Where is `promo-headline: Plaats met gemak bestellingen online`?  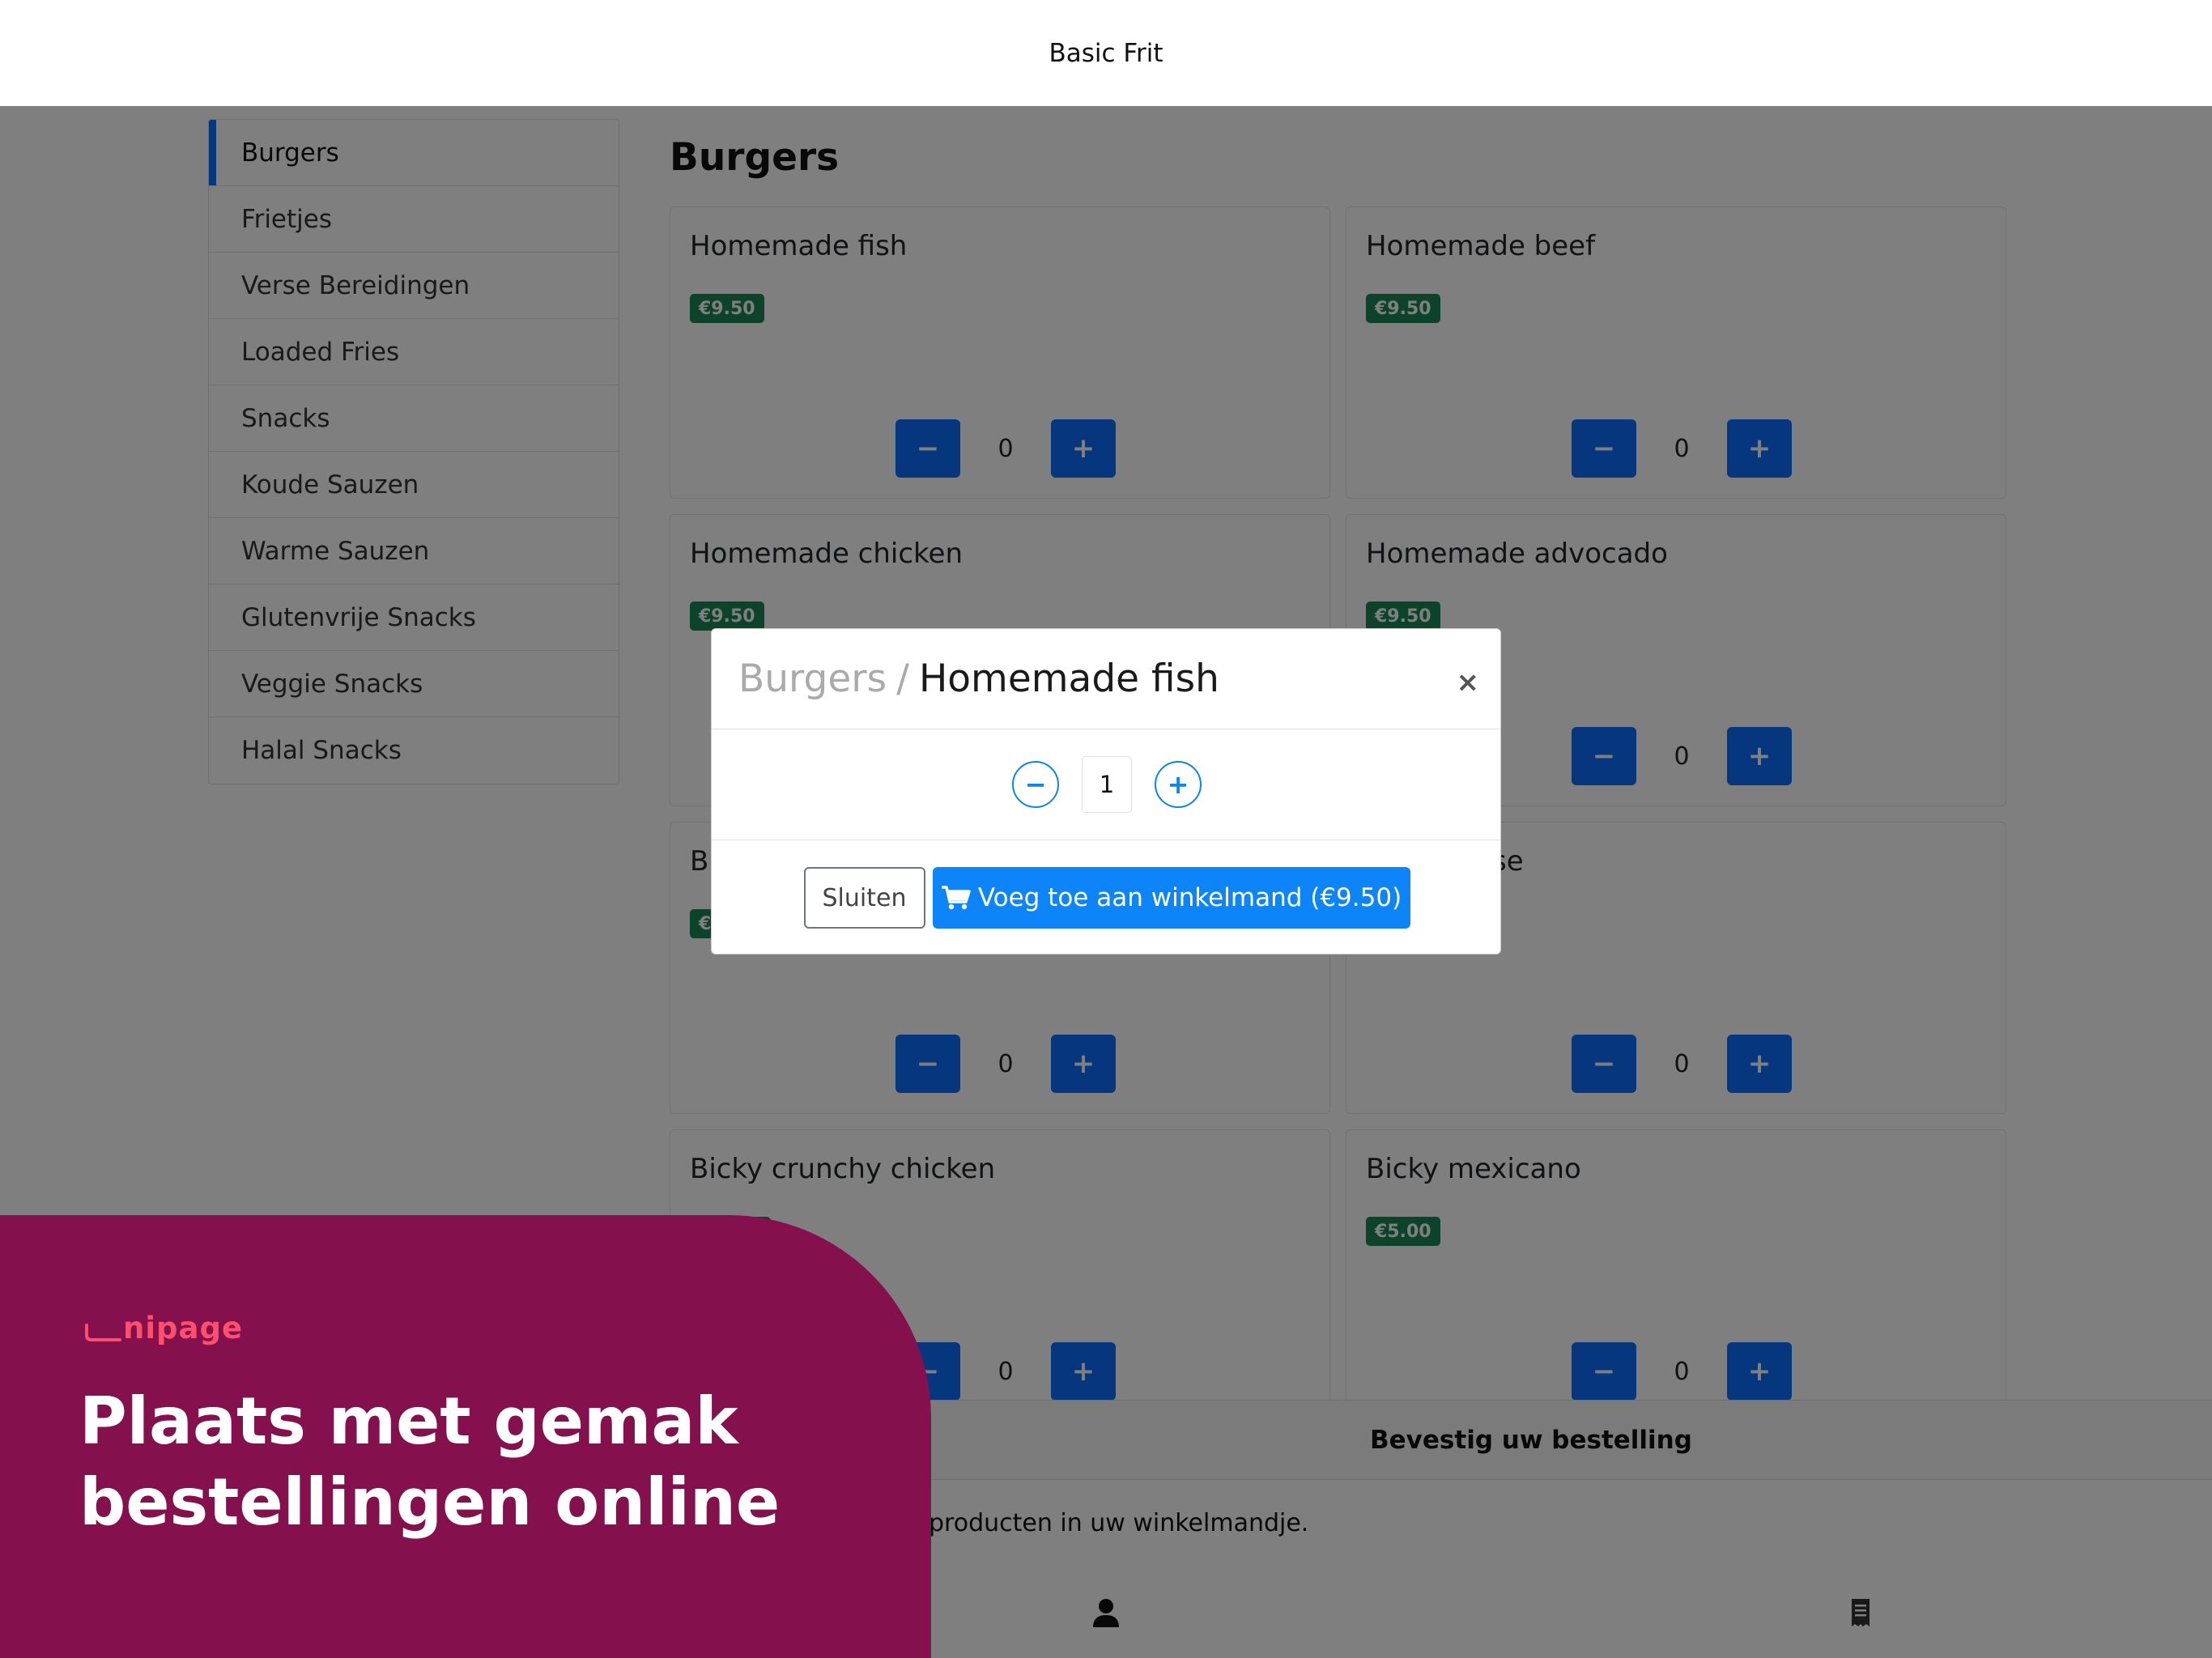
promo-headline: Plaats met gemak bestellingen online is located at coordinates (430, 1462).